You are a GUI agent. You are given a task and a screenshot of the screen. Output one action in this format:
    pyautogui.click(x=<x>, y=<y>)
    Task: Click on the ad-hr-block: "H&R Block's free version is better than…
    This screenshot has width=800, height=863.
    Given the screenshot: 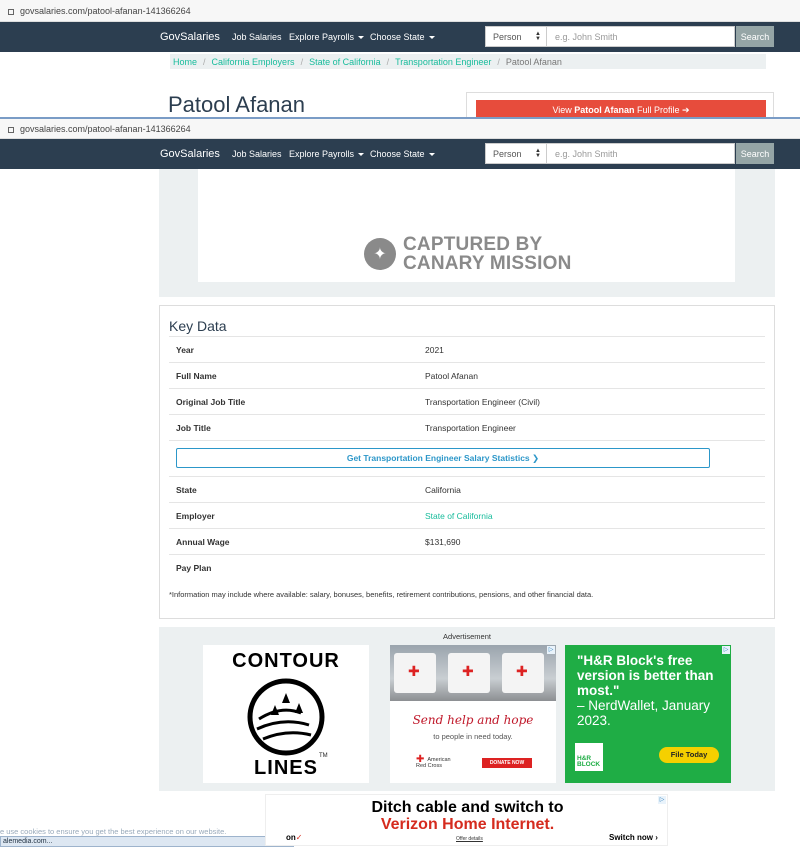 What is the action you would take?
    pyautogui.click(x=648, y=714)
    